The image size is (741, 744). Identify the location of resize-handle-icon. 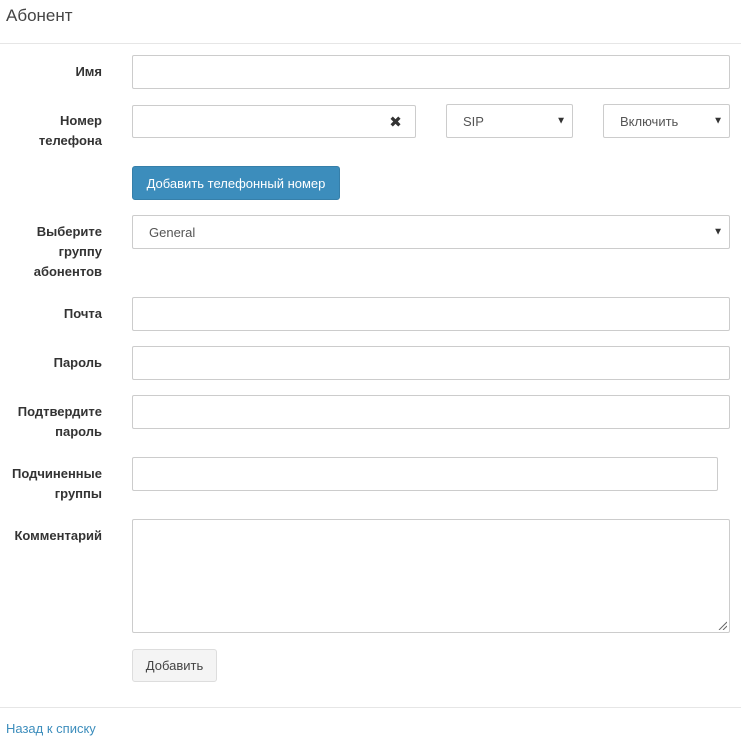
(722, 625).